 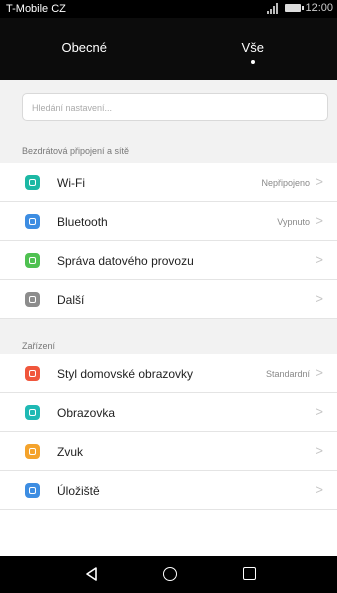 I want to click on item-label: Správa datového provozu, so click(x=125, y=261).